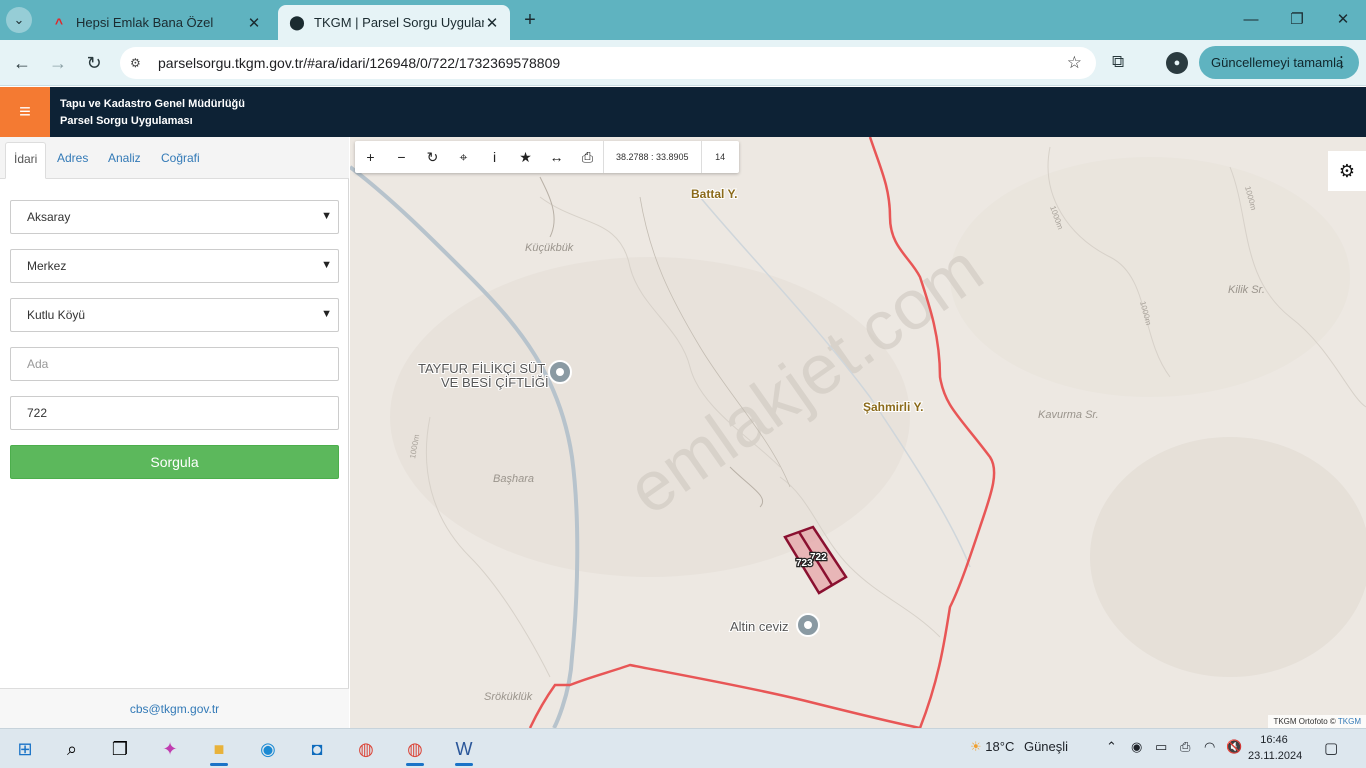  What do you see at coordinates (1275, 756) in the screenshot?
I see `clock-date: 23.11.2024` at bounding box center [1275, 756].